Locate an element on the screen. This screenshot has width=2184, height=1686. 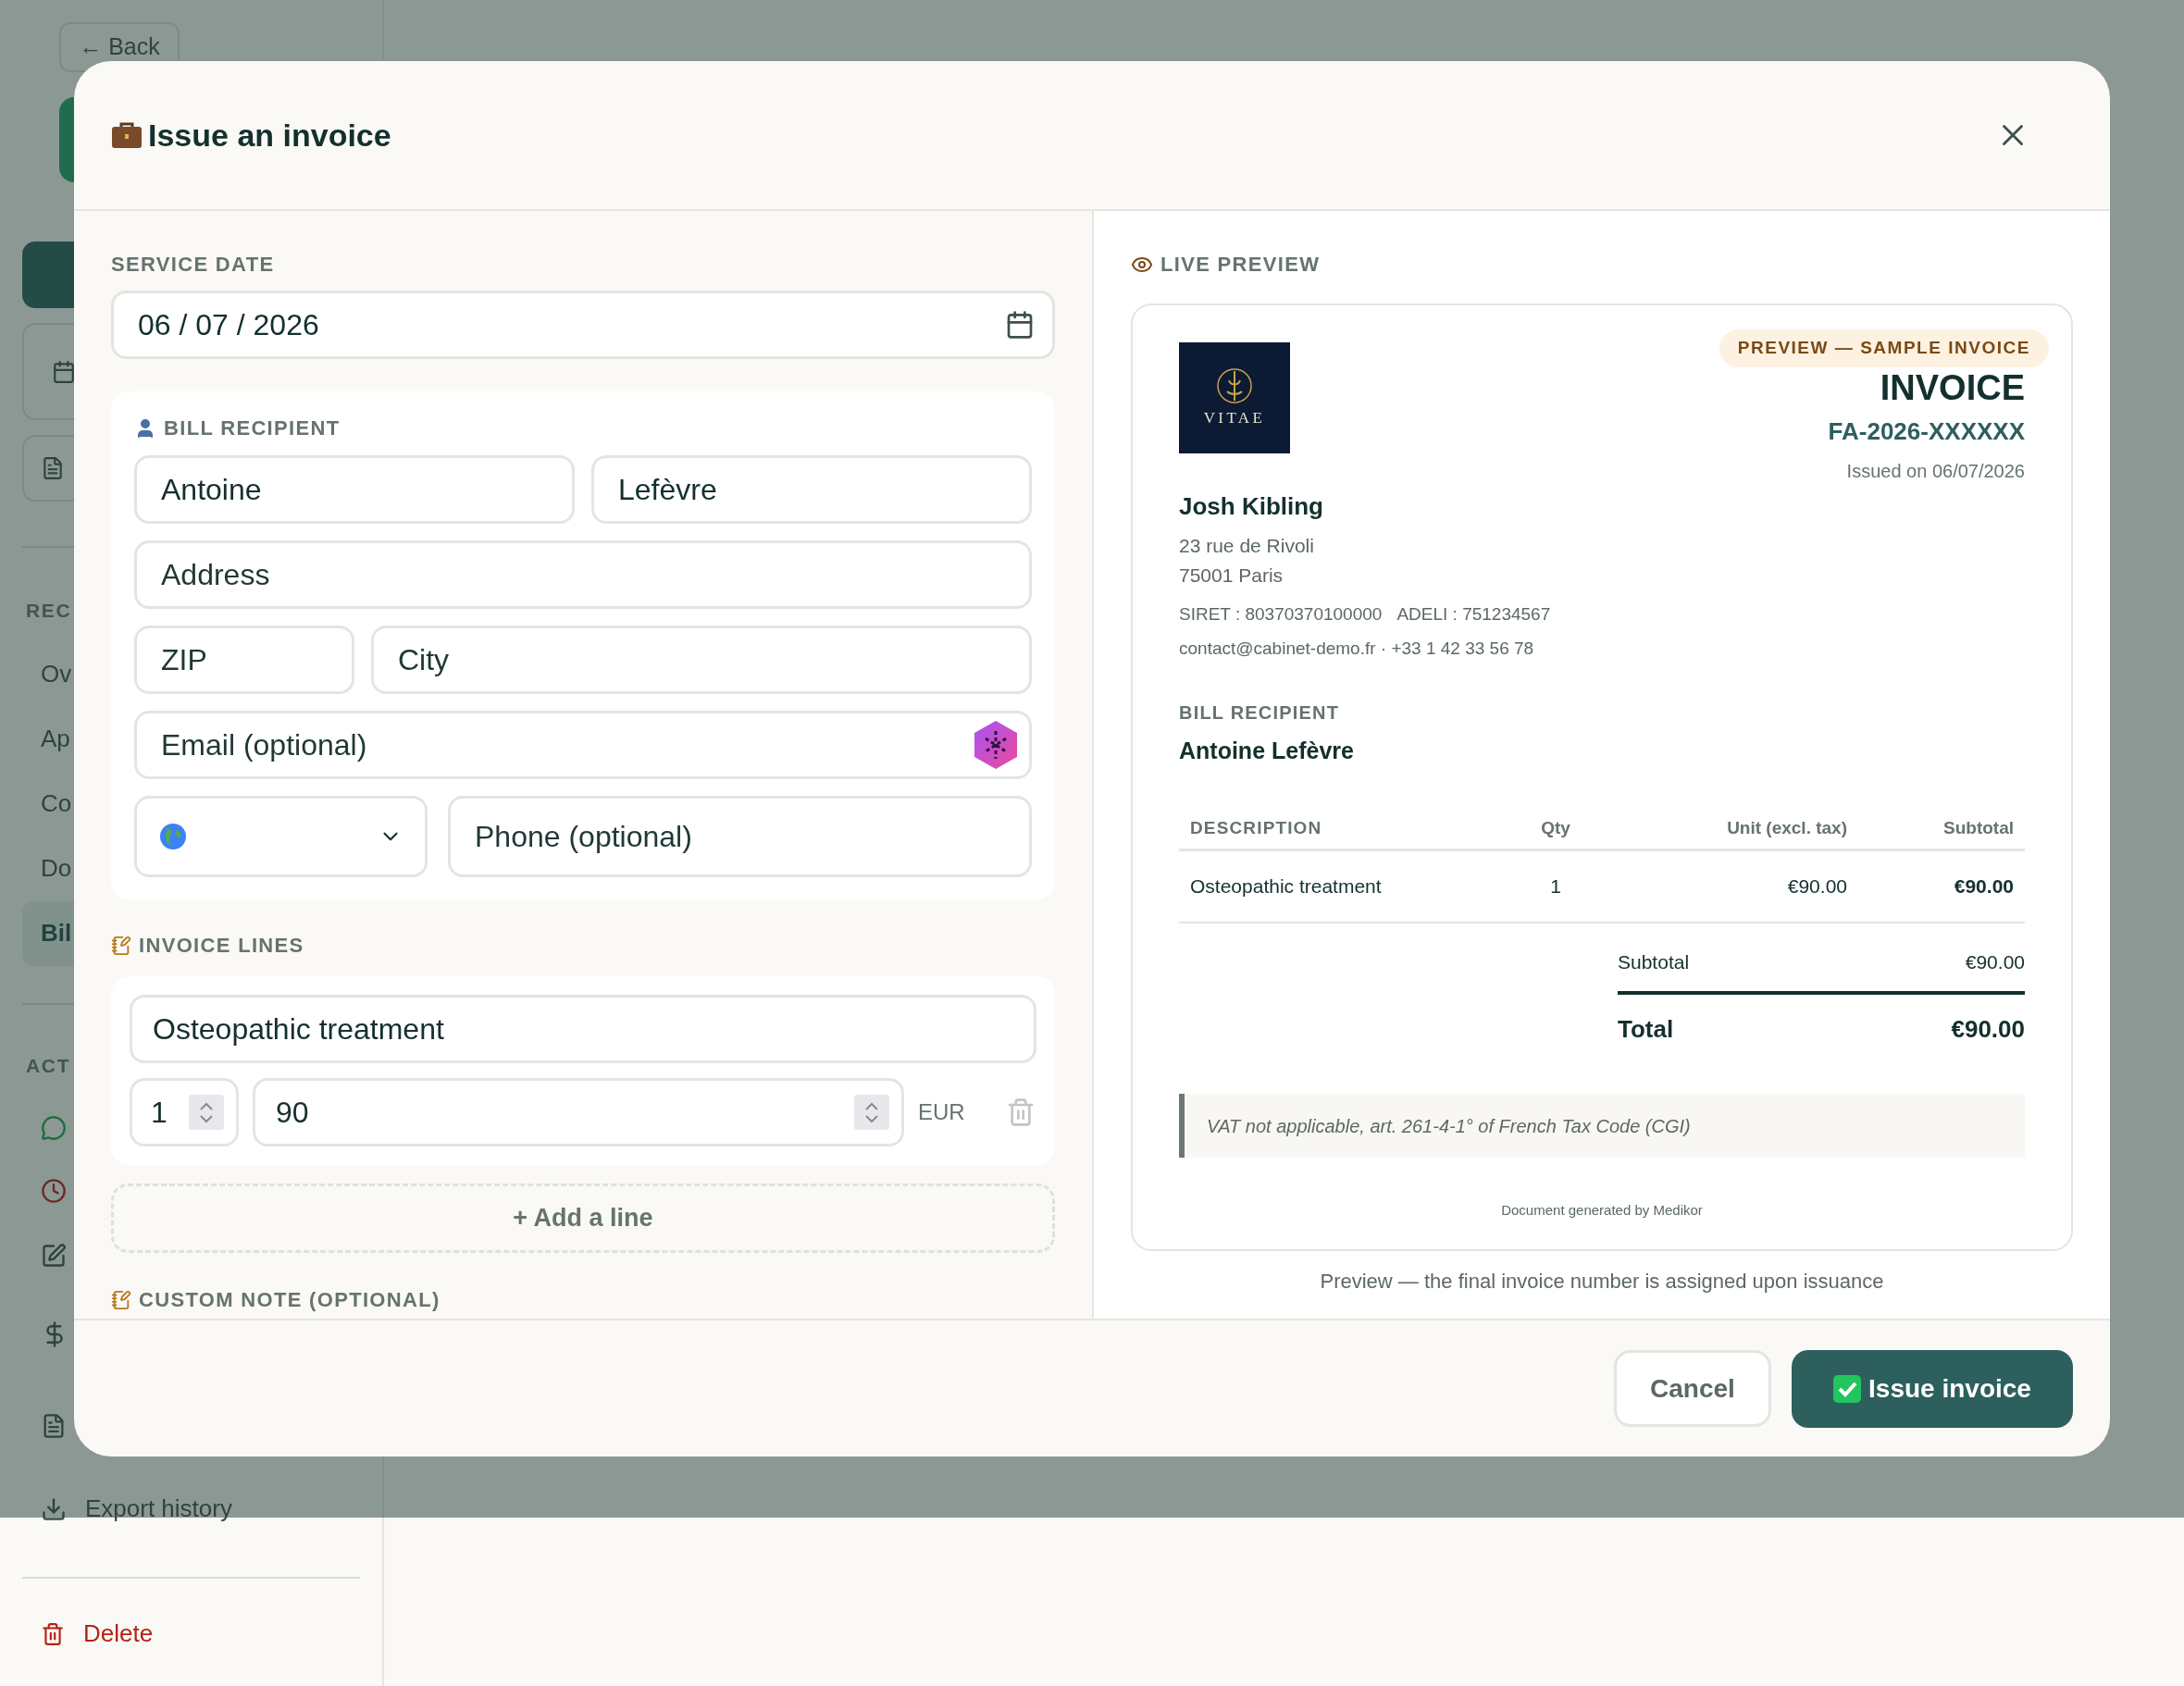
city-field: City is located at coordinates (701, 660).